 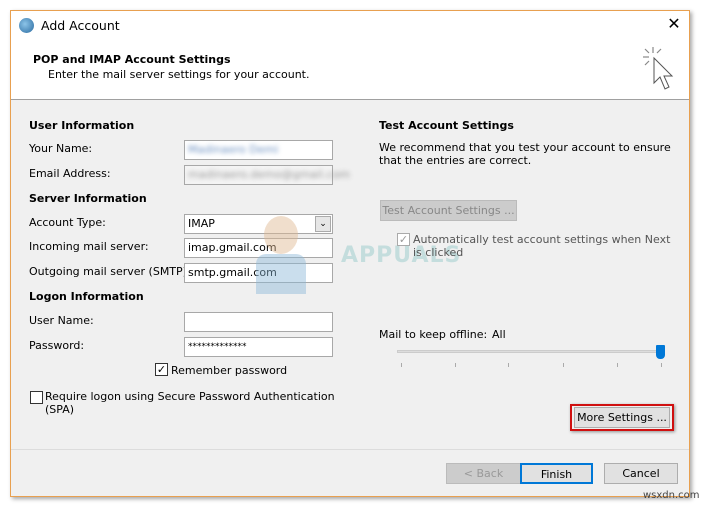 What do you see at coordinates (36, 397) in the screenshot?
I see `spa-checkbox` at bounding box center [36, 397].